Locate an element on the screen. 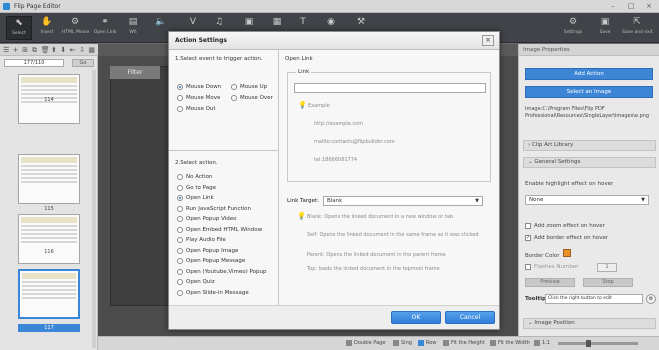 This screenshot has height=350, width=659. link-url-input is located at coordinates (390, 88).